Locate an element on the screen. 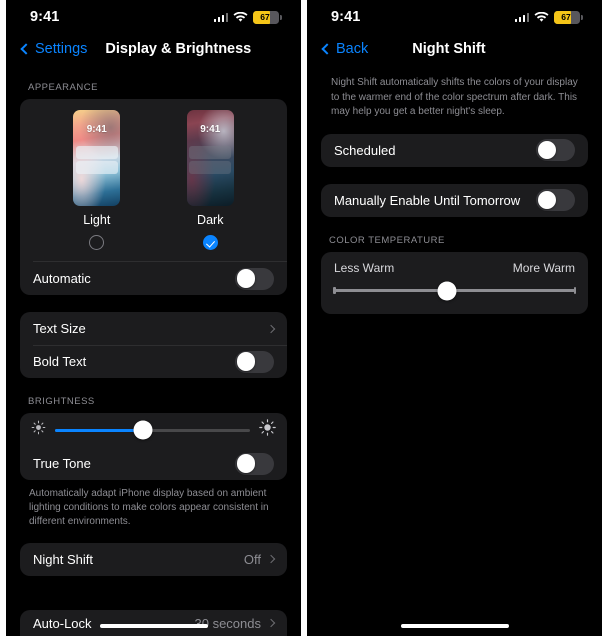 The image size is (602, 636). appearance-previews: 9:41 Light 9:41 Dark is located at coordinates (153, 180).